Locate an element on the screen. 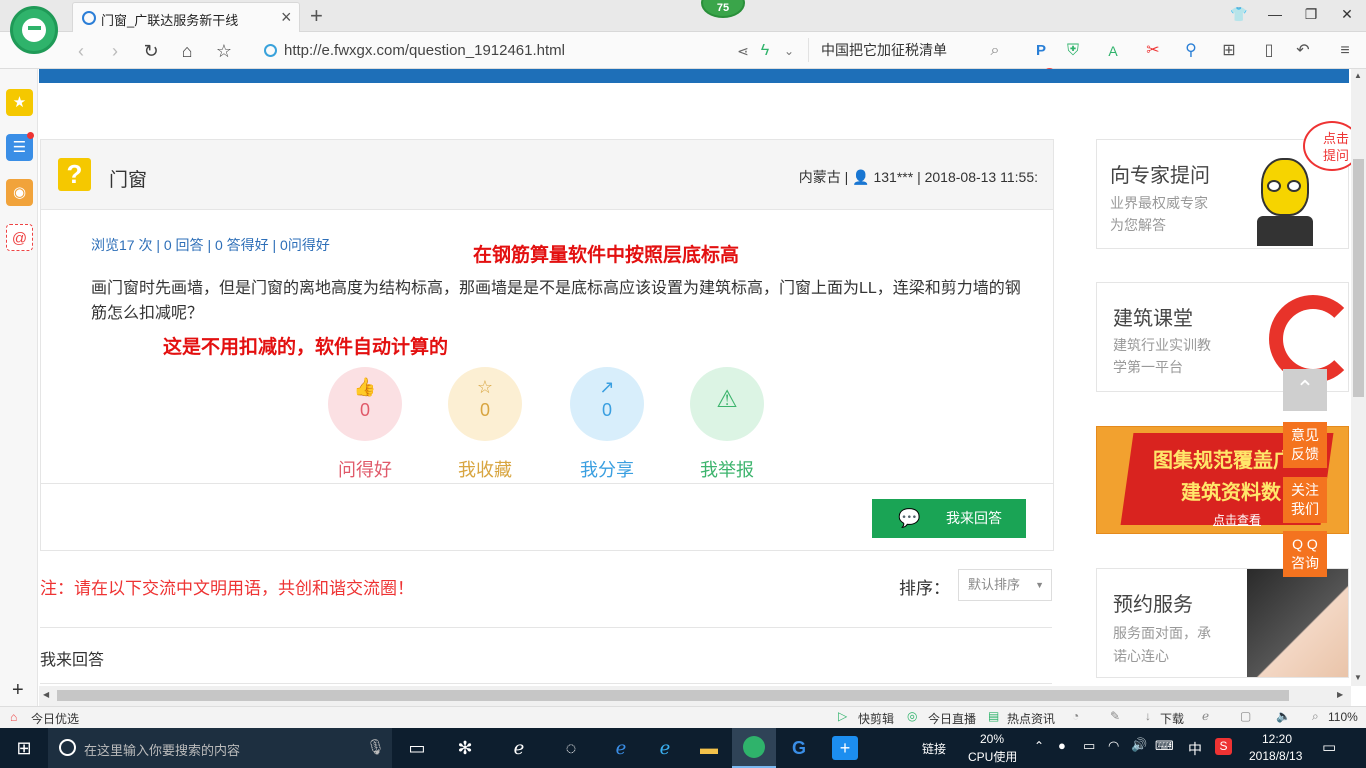 The image size is (1366, 768). horizontal-scrollbar: ◀ ▶ is located at coordinates (695, 696).